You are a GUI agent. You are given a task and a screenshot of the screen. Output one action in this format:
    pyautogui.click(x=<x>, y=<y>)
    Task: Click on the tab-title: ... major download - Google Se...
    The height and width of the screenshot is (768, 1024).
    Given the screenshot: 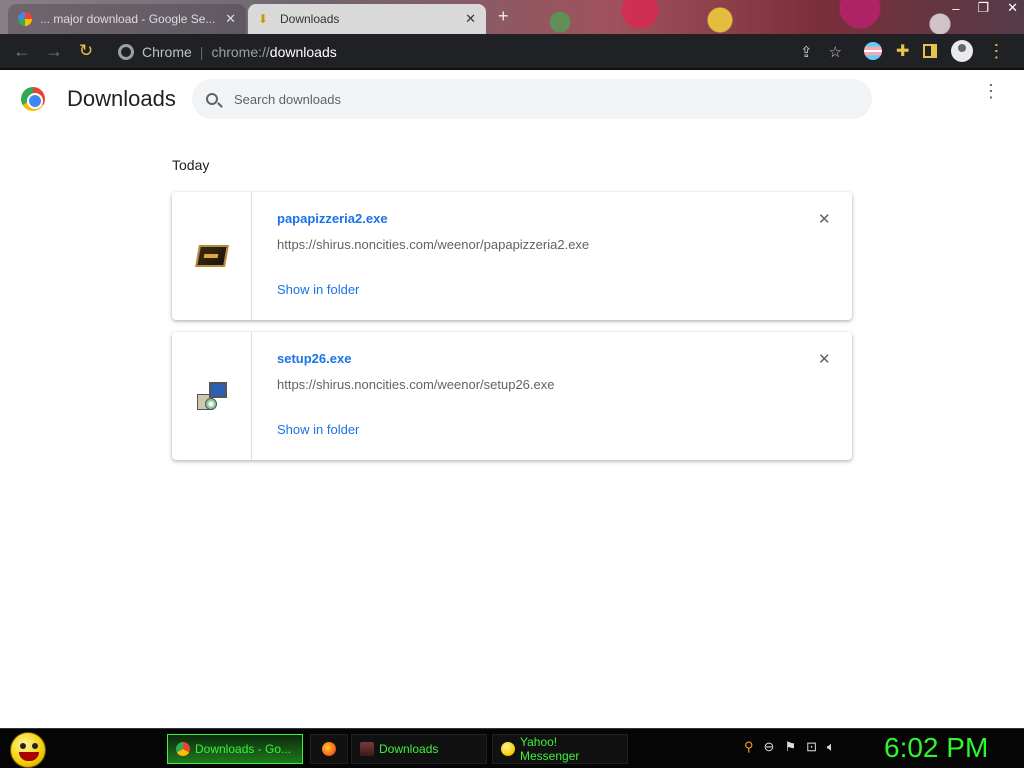 What is the action you would take?
    pyautogui.click(x=128, y=19)
    